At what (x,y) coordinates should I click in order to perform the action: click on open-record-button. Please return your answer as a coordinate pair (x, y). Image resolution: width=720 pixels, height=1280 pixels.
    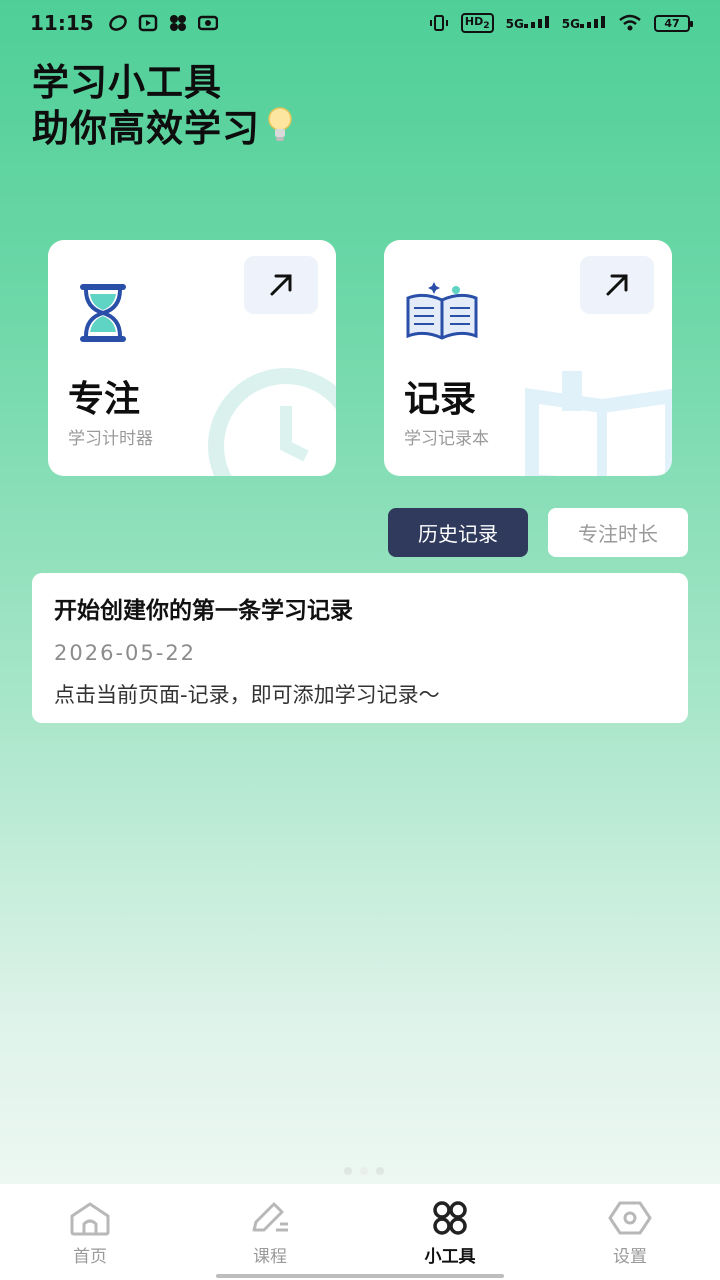
    Looking at the image, I should click on (617, 285).